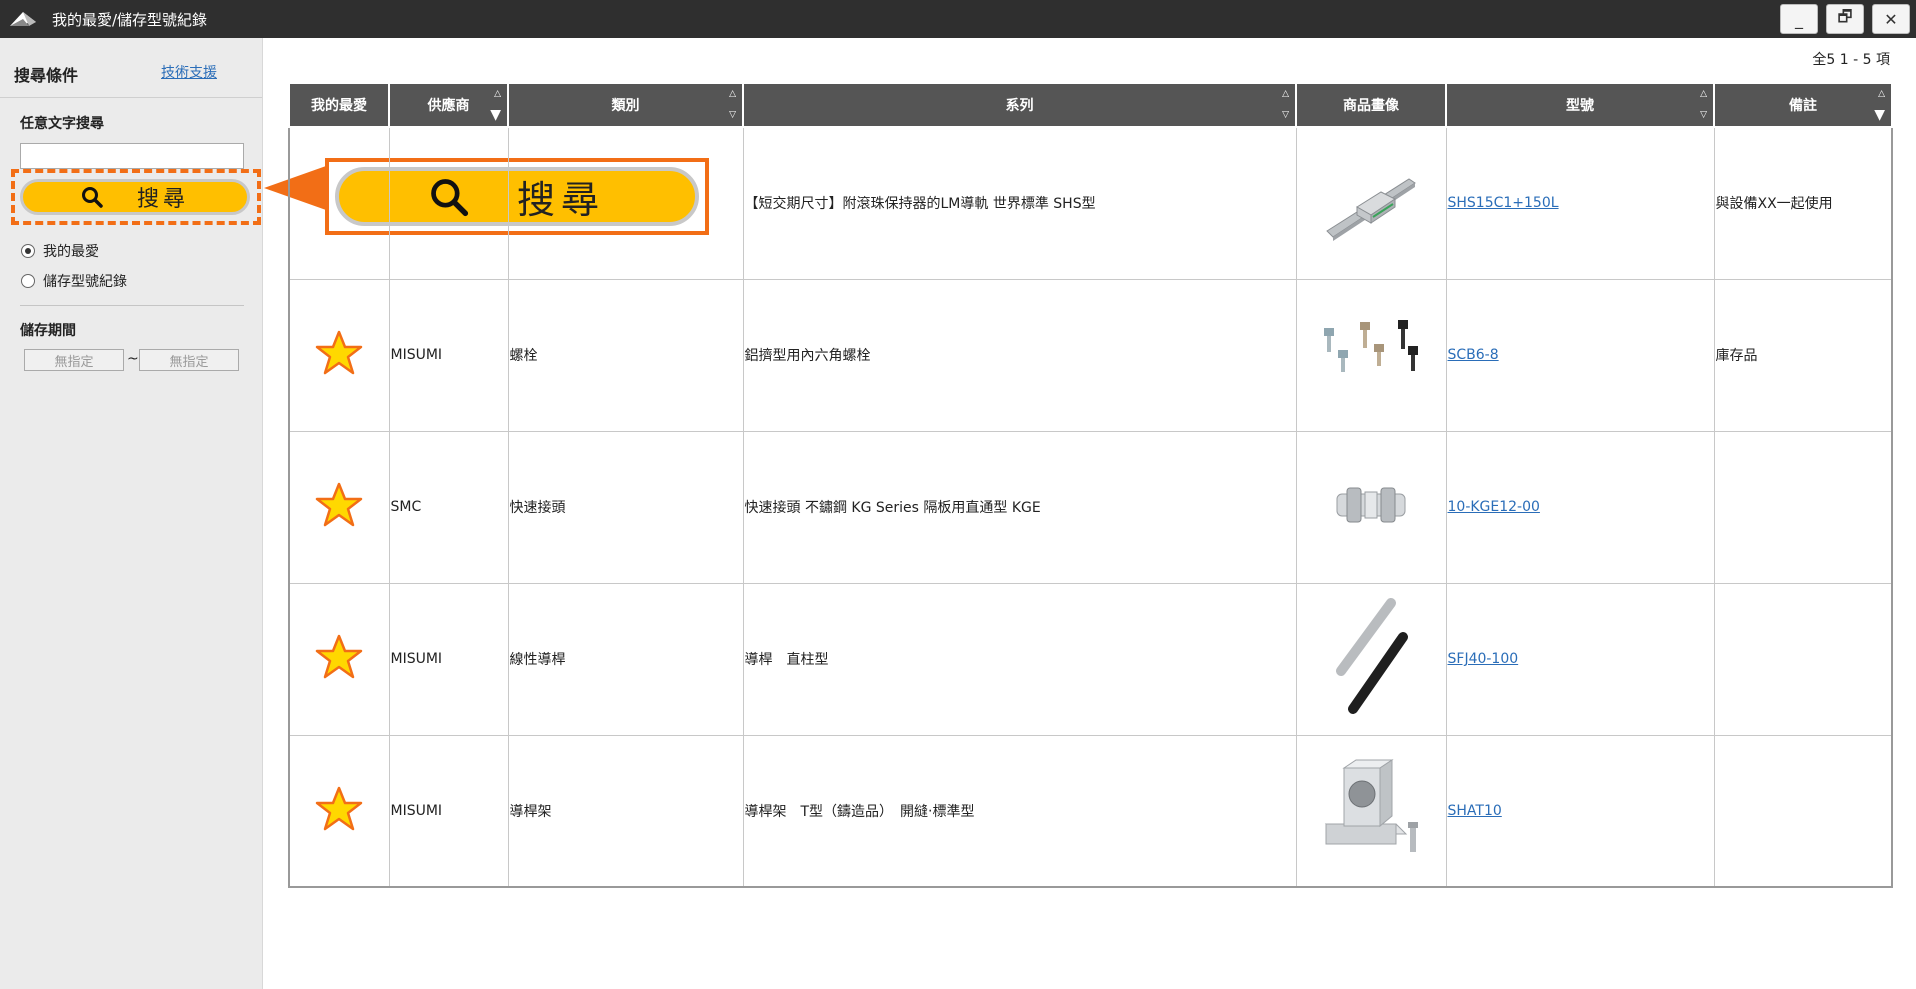  Describe the element at coordinates (1845, 19) in the screenshot. I see `restore-button: 🗗` at that location.